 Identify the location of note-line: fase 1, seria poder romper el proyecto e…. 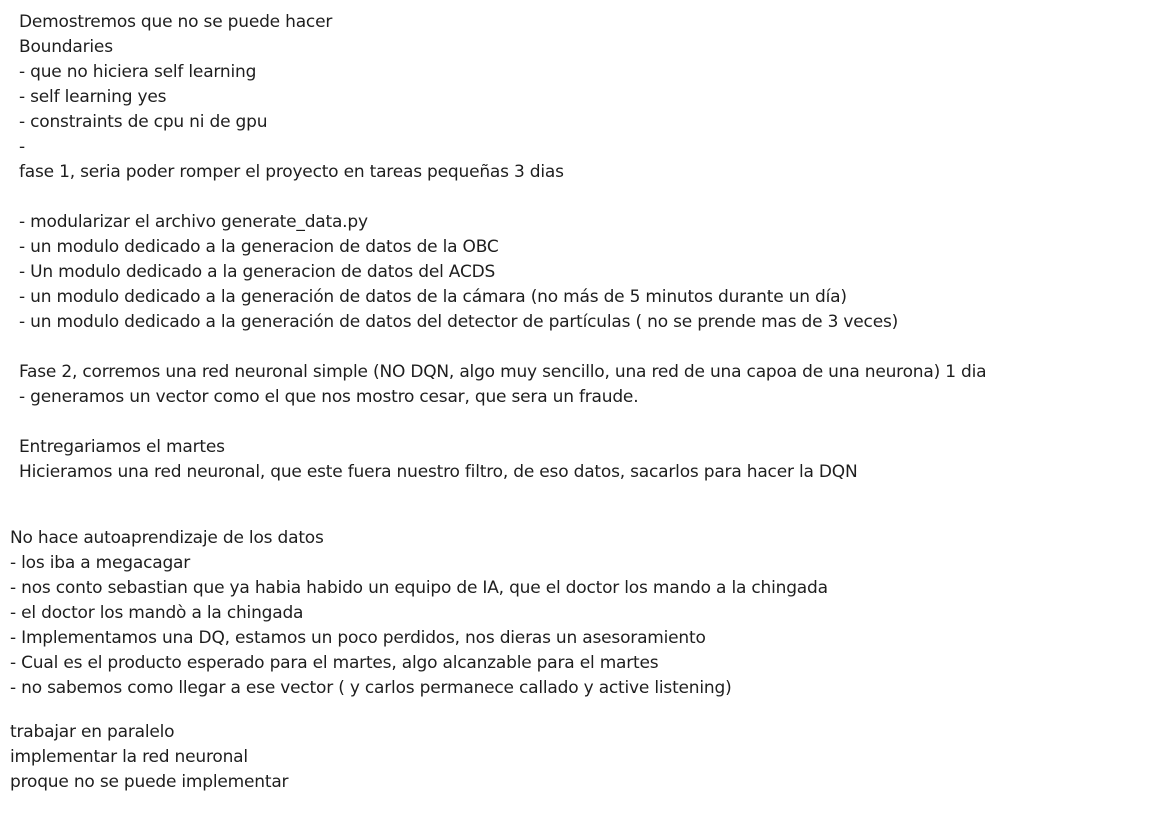
(291, 172).